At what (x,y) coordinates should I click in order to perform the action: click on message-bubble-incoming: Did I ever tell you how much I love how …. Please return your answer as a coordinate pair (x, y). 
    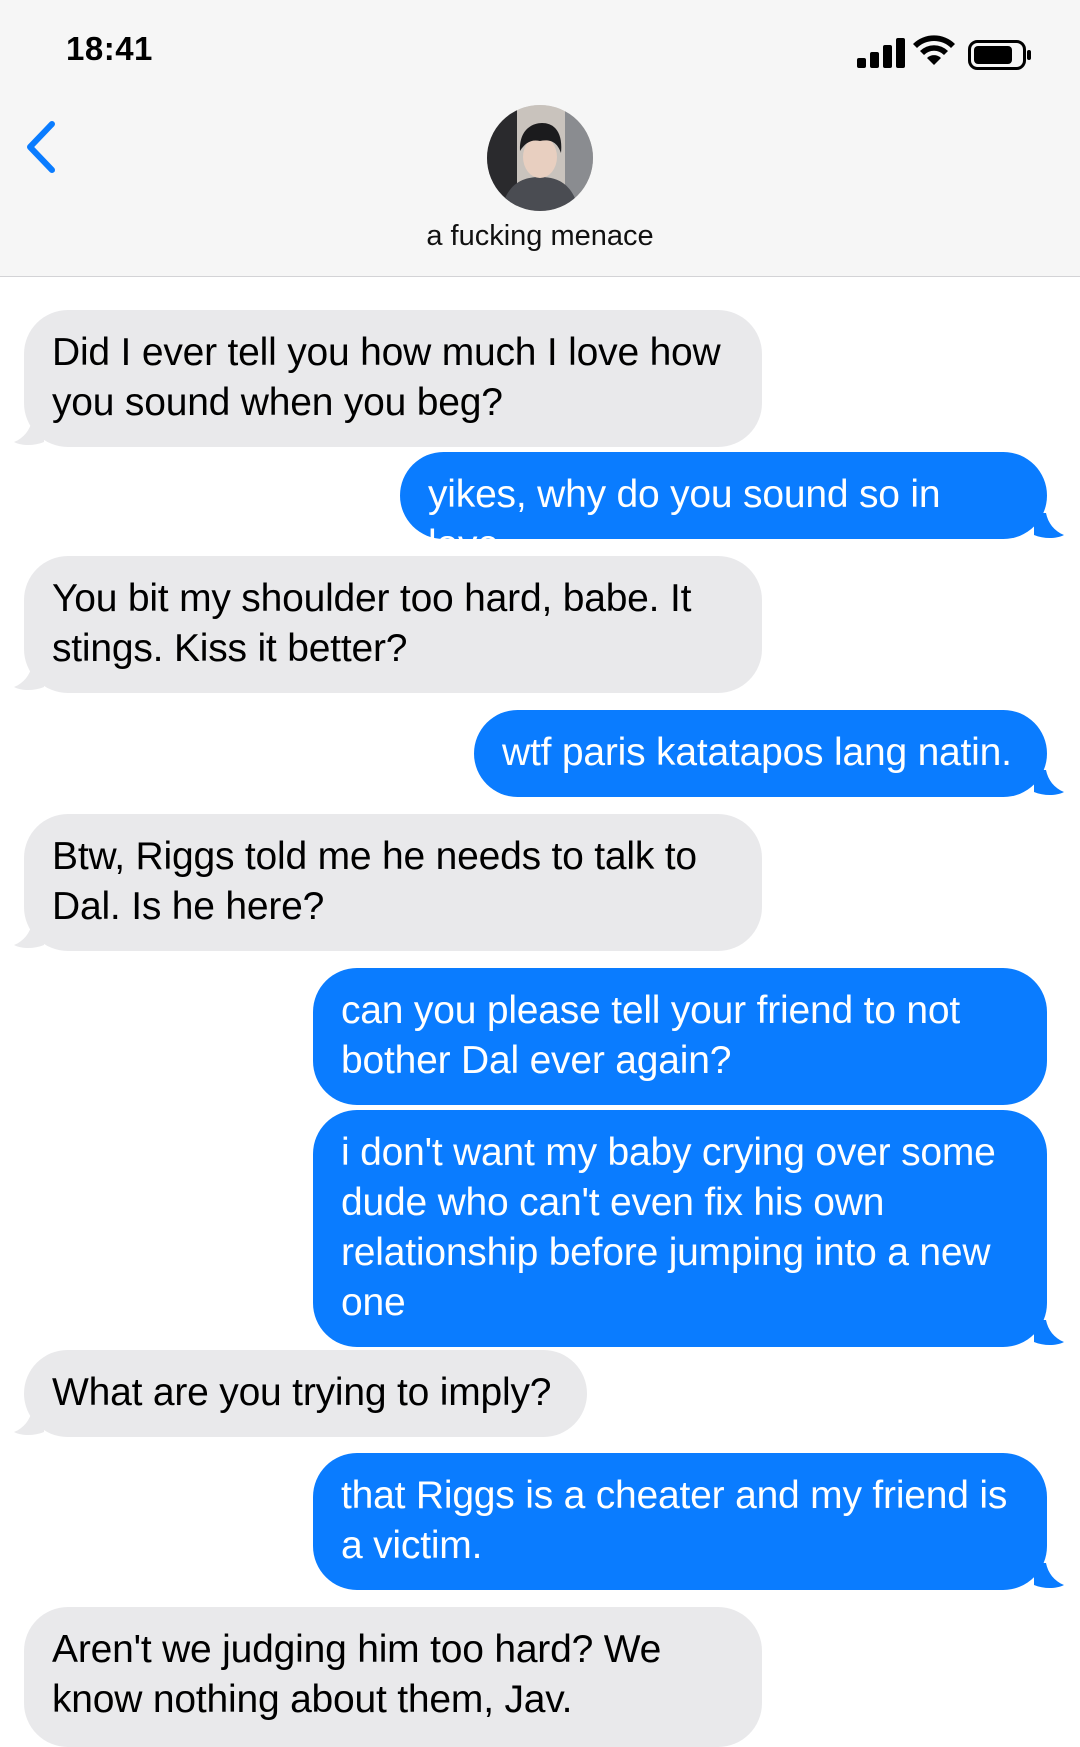
    Looking at the image, I should click on (393, 378).